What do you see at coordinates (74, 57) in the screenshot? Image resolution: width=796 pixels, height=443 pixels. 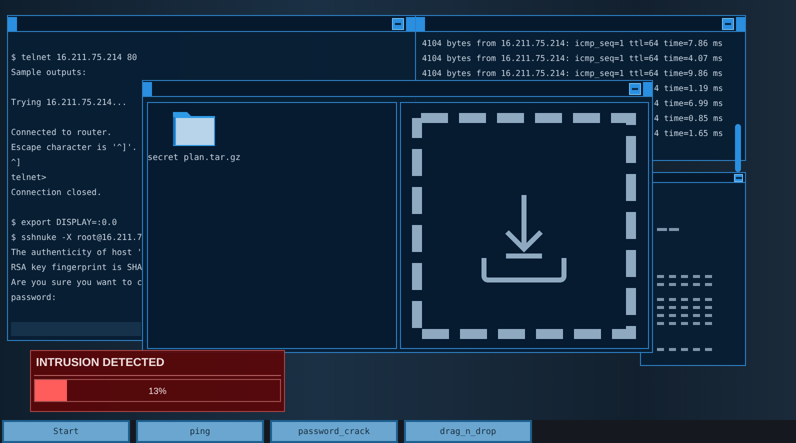 I see `terminal-line: $ telnet 16.211.75.214 80` at bounding box center [74, 57].